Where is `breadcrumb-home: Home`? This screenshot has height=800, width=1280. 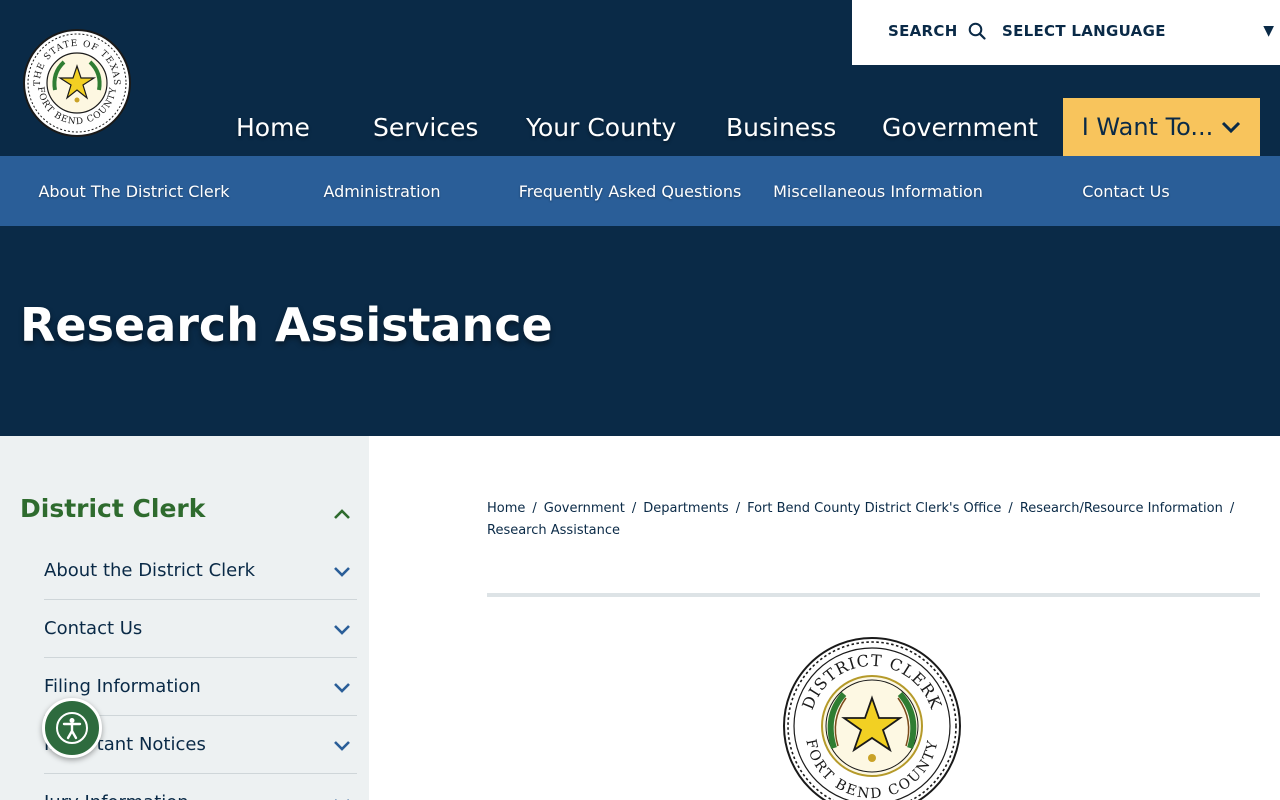 breadcrumb-home: Home is located at coordinates (506, 508).